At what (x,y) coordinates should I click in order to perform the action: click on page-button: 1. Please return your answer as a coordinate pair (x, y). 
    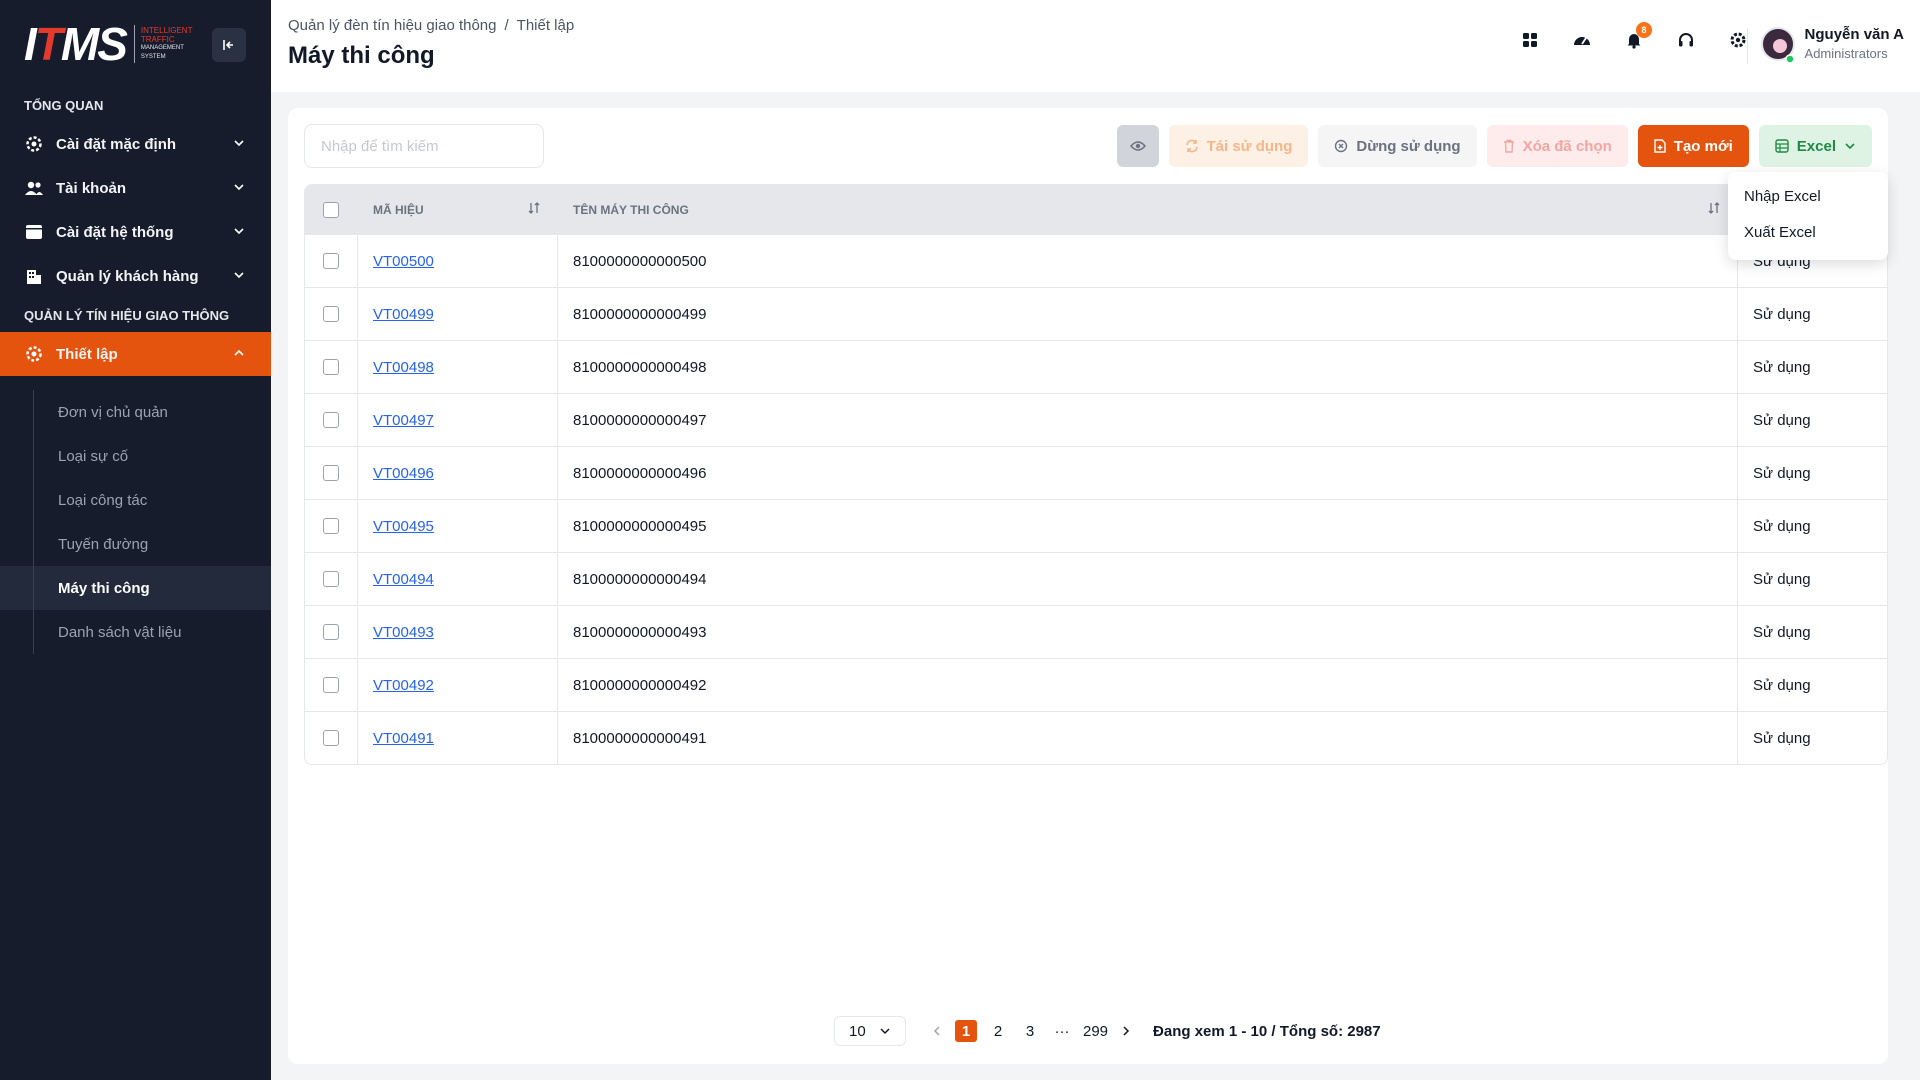
    Looking at the image, I should click on (966, 1031).